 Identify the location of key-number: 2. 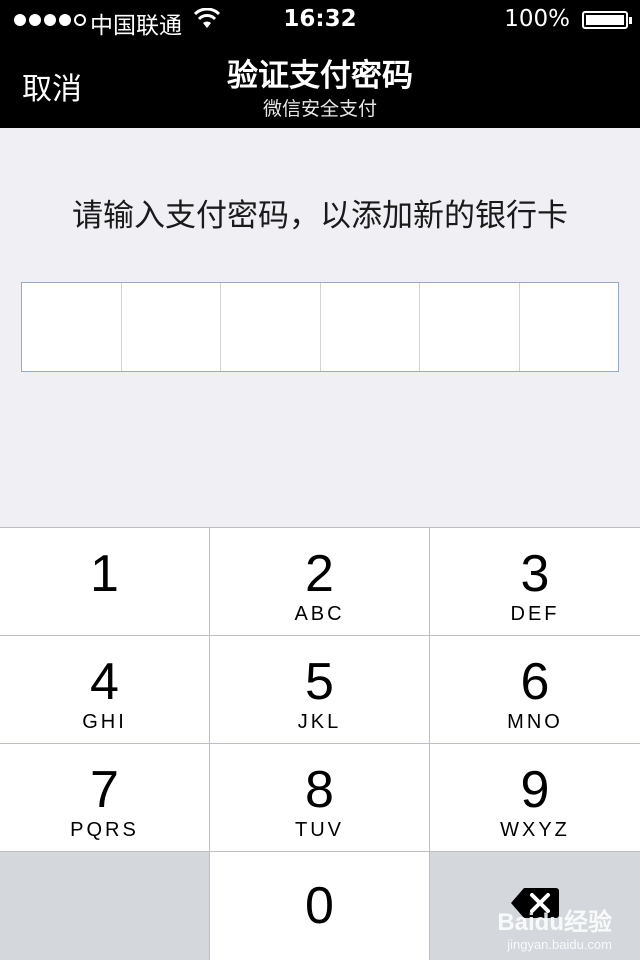
(319, 574).